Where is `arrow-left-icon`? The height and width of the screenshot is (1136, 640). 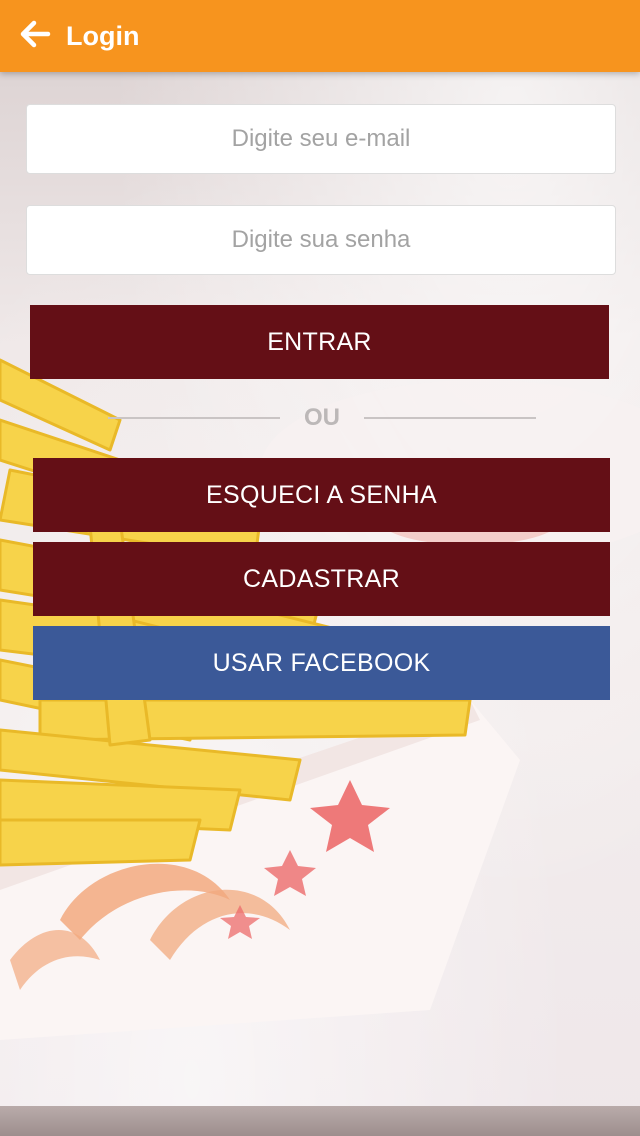 arrow-left-icon is located at coordinates (36, 36).